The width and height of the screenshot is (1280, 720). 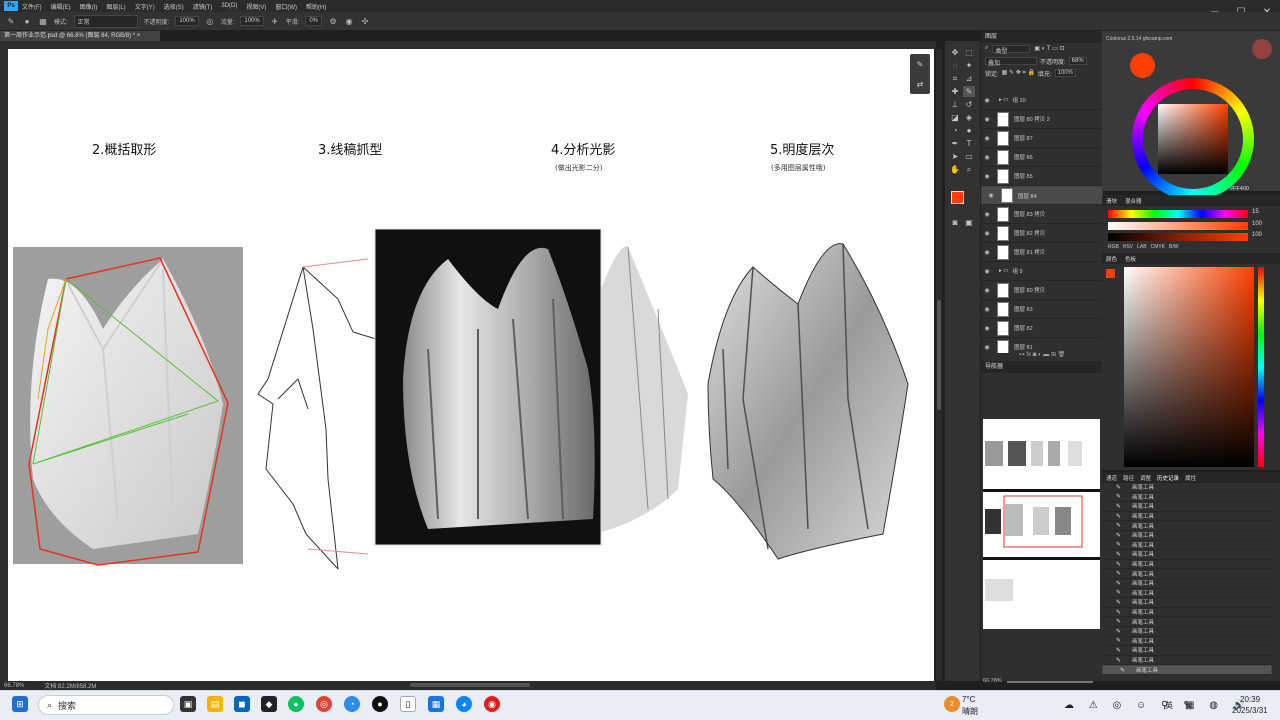 What do you see at coordinates (1042, 119) in the screenshot?
I see `layer-row: ◉ 图层 80 拷贝 2` at bounding box center [1042, 119].